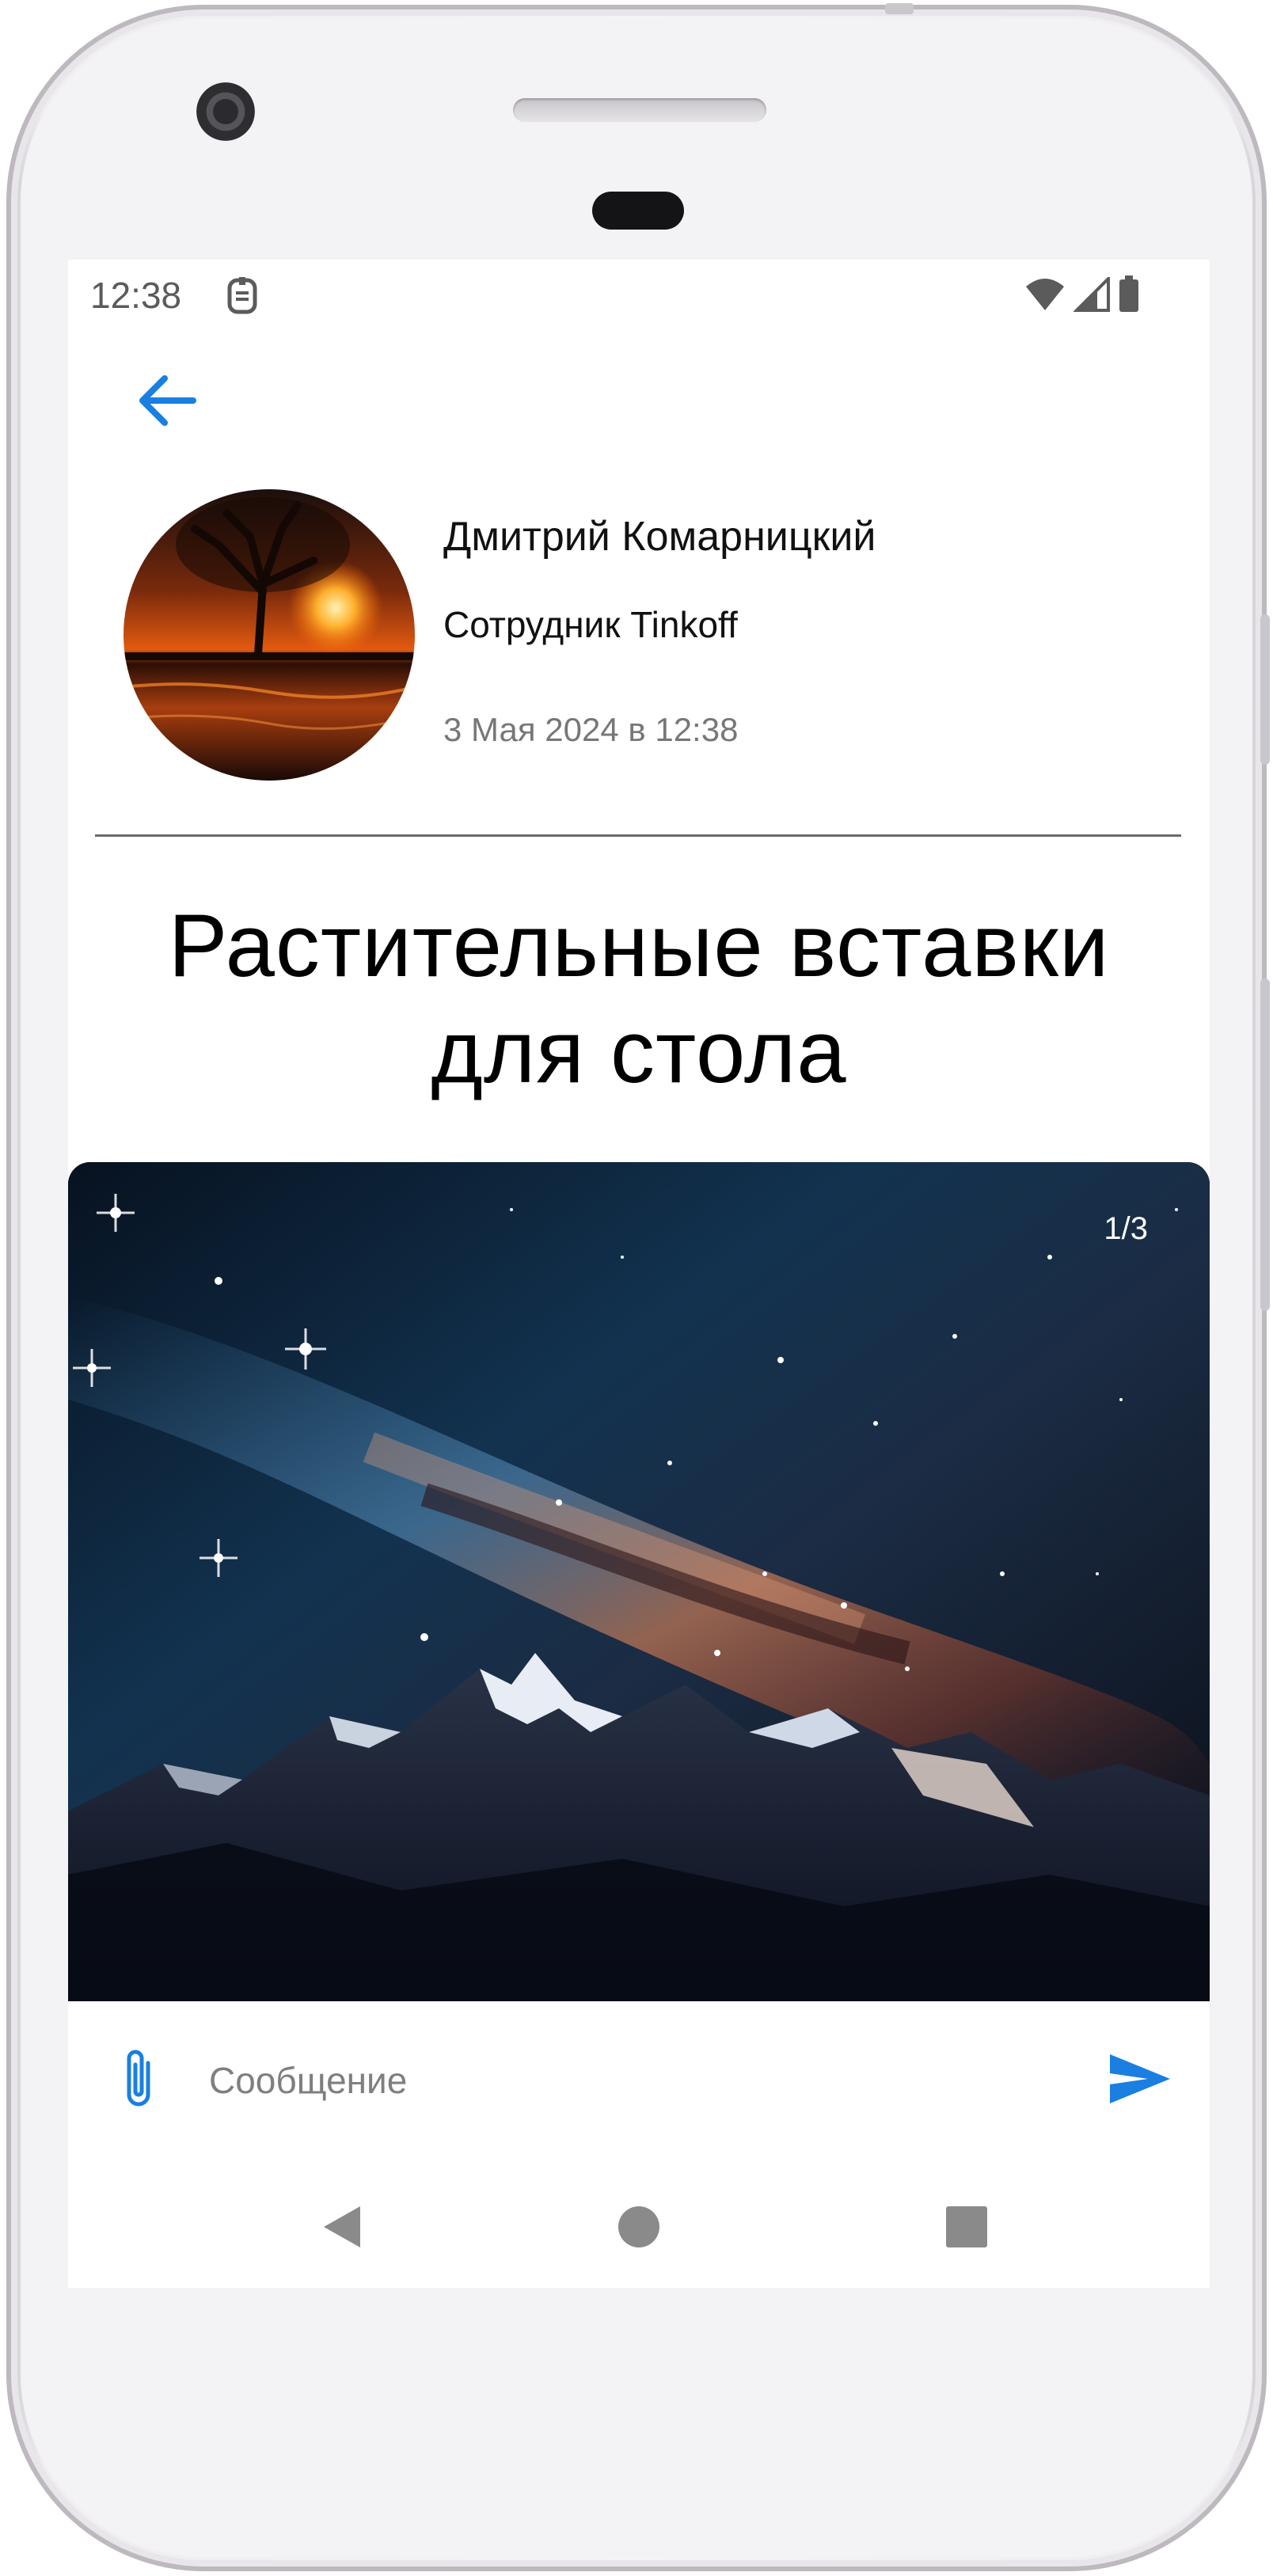 Image resolution: width=1273 pixels, height=2576 pixels. I want to click on nav-home-button, so click(638, 2227).